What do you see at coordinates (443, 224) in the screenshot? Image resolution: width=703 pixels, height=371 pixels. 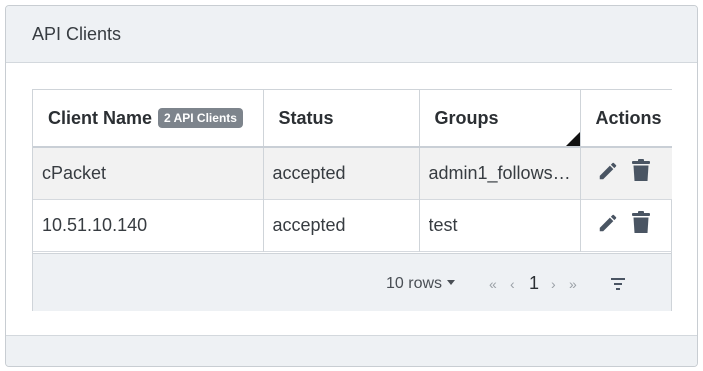 I see `groups-text: test` at bounding box center [443, 224].